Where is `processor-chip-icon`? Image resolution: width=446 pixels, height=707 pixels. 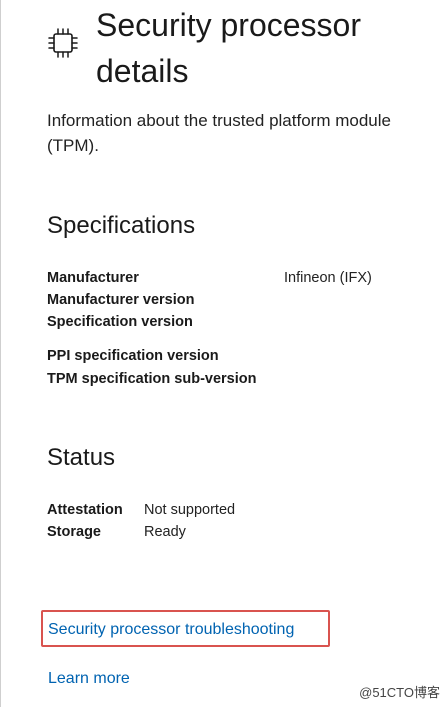
processor-chip-icon is located at coordinates (63, 43).